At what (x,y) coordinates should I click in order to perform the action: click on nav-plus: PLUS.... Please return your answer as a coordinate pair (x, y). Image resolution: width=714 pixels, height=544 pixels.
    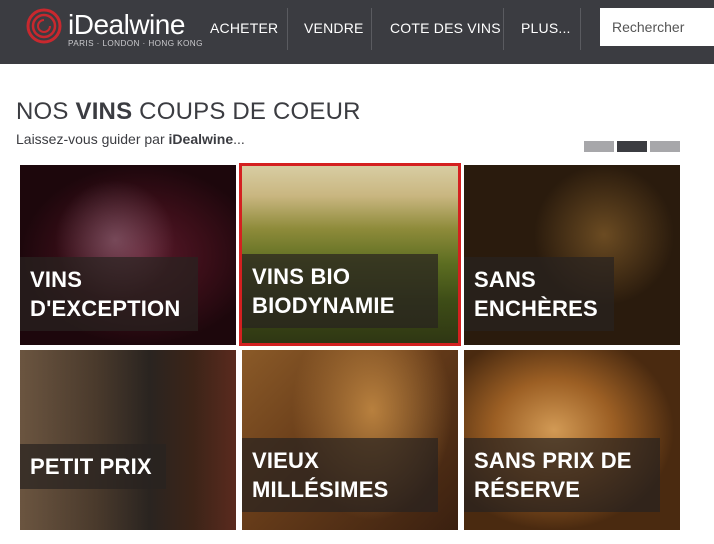
    Looking at the image, I should click on (546, 32).